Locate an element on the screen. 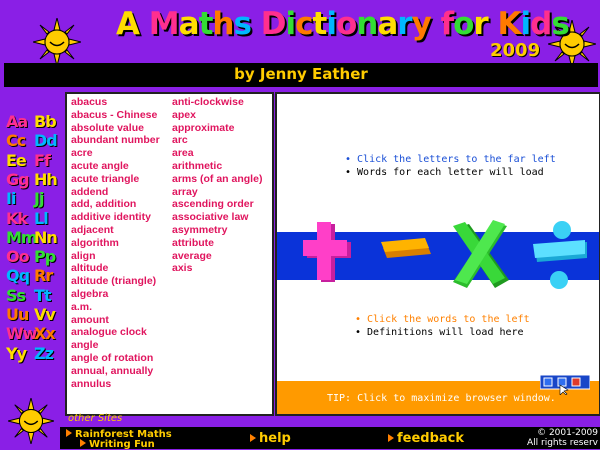  word-link: abacus - Chinese is located at coordinates (115, 115).